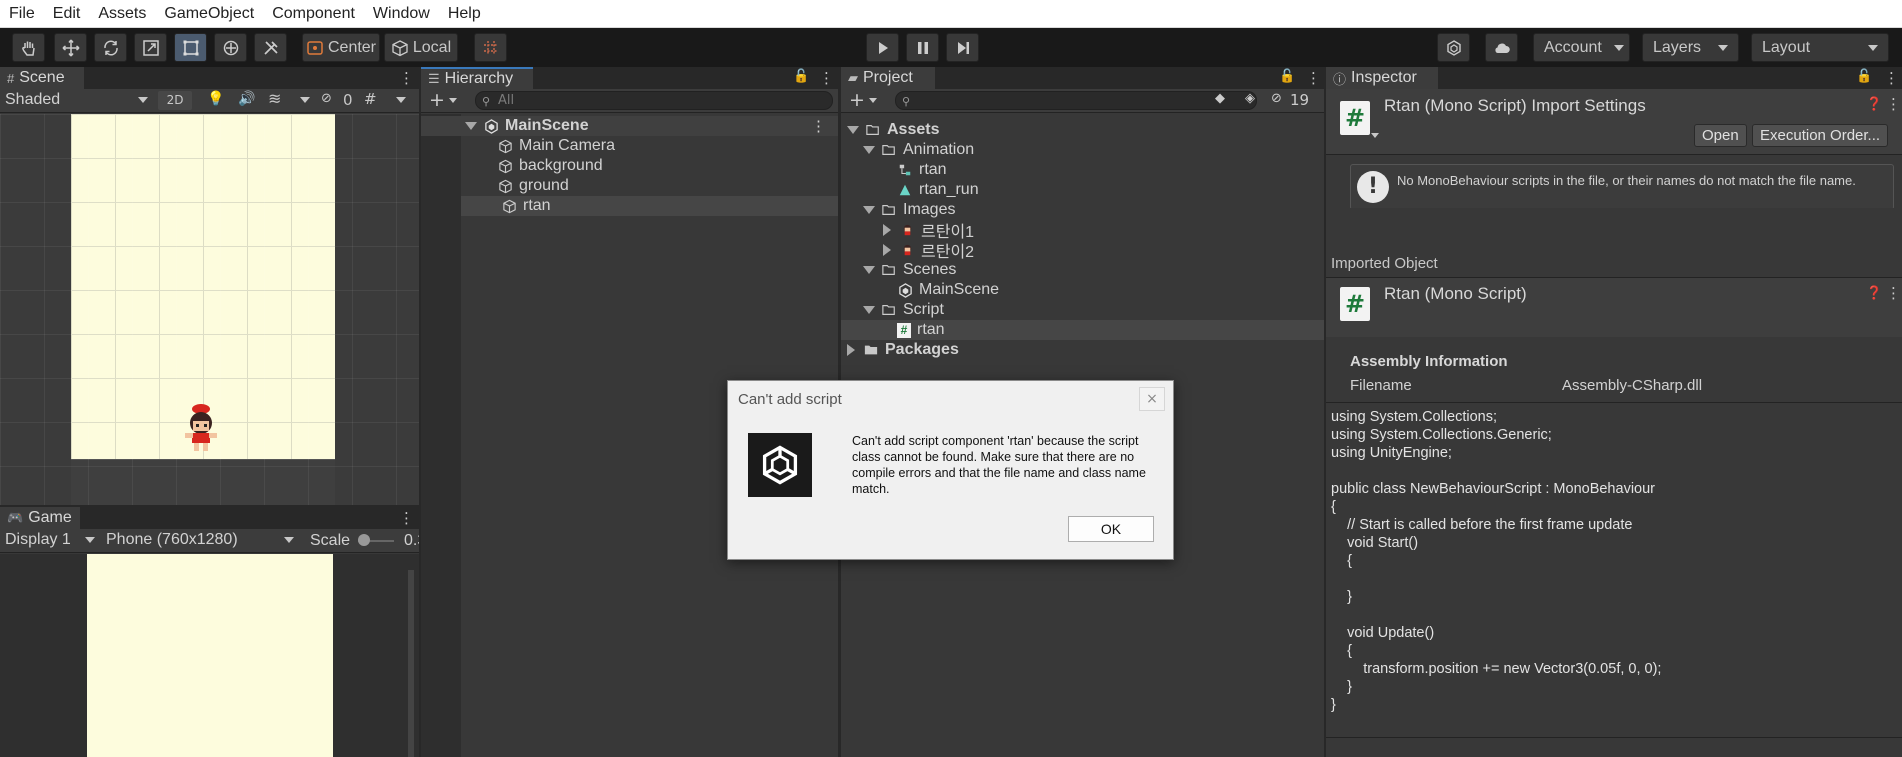 This screenshot has width=1902, height=757. What do you see at coordinates (364, 540) in the screenshot?
I see `scale-slider-thumb` at bounding box center [364, 540].